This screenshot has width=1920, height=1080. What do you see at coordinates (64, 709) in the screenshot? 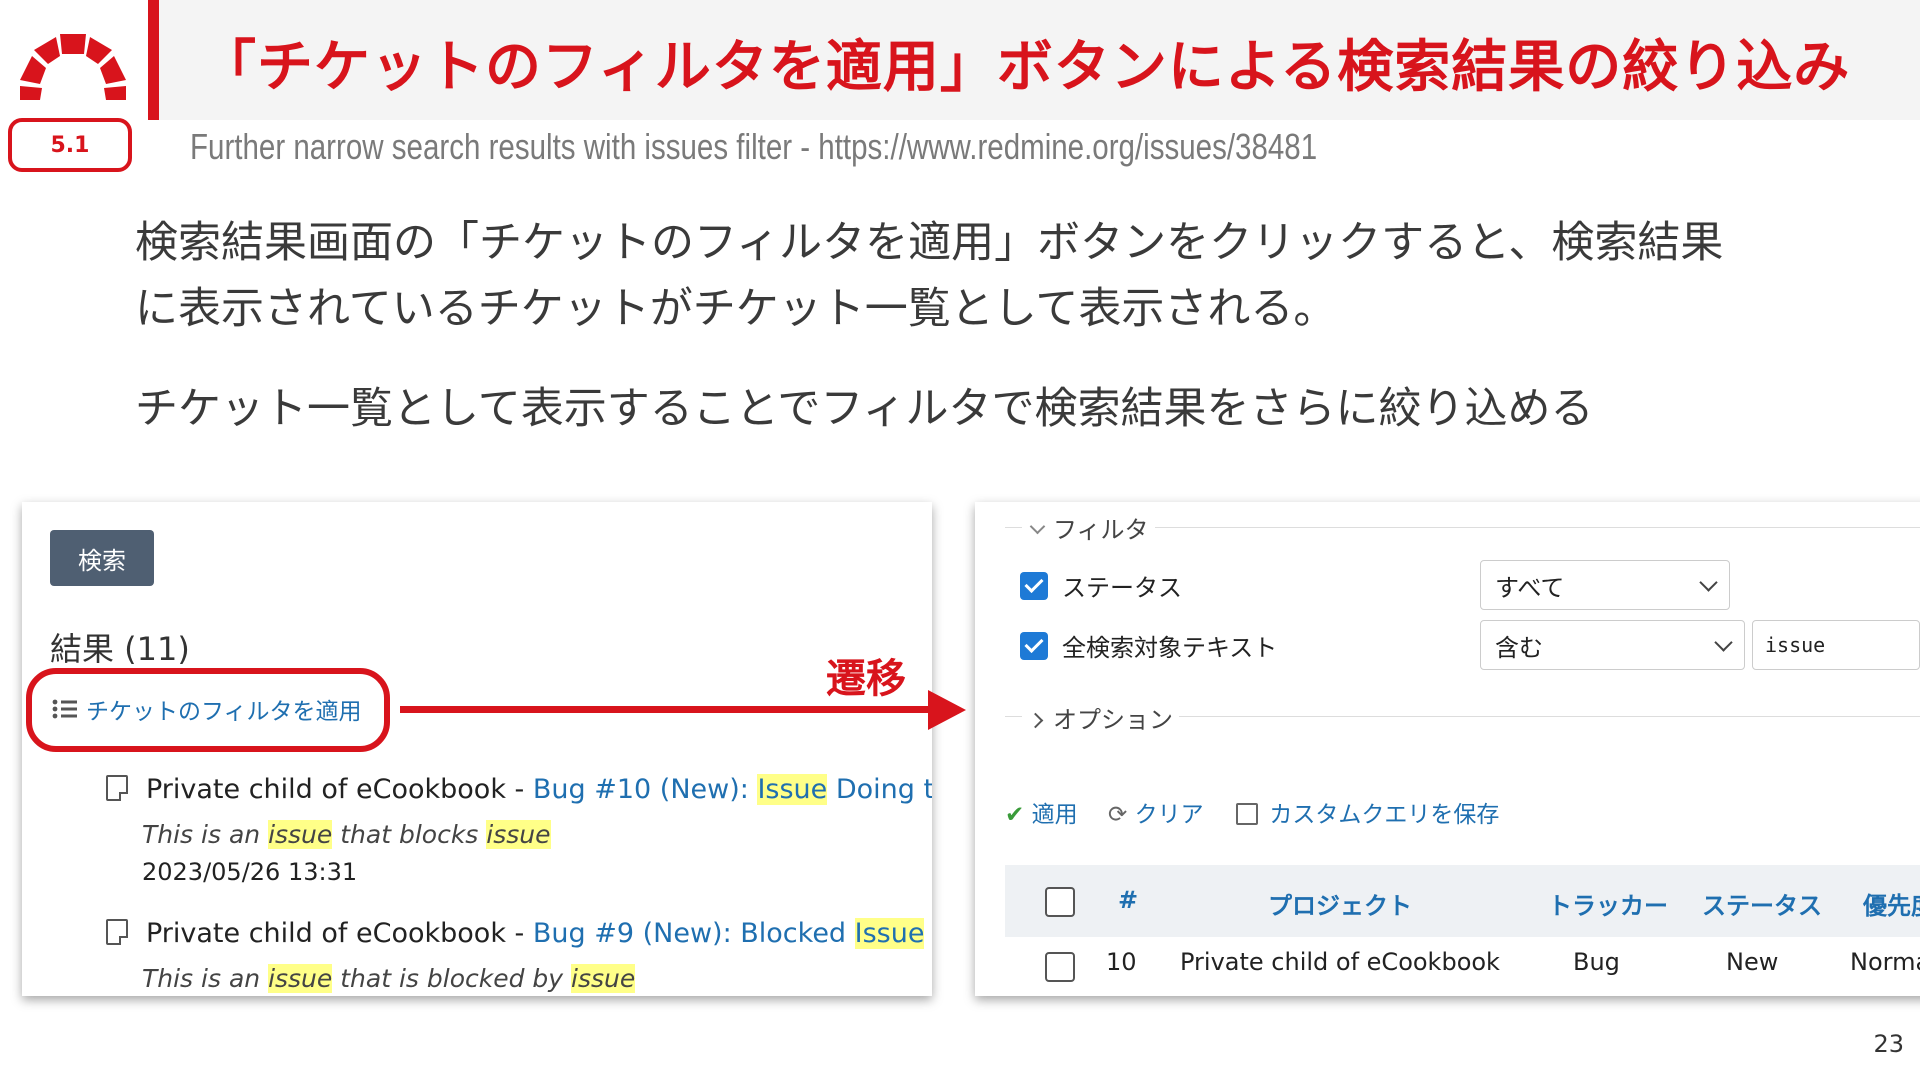
I see `list-icon` at bounding box center [64, 709].